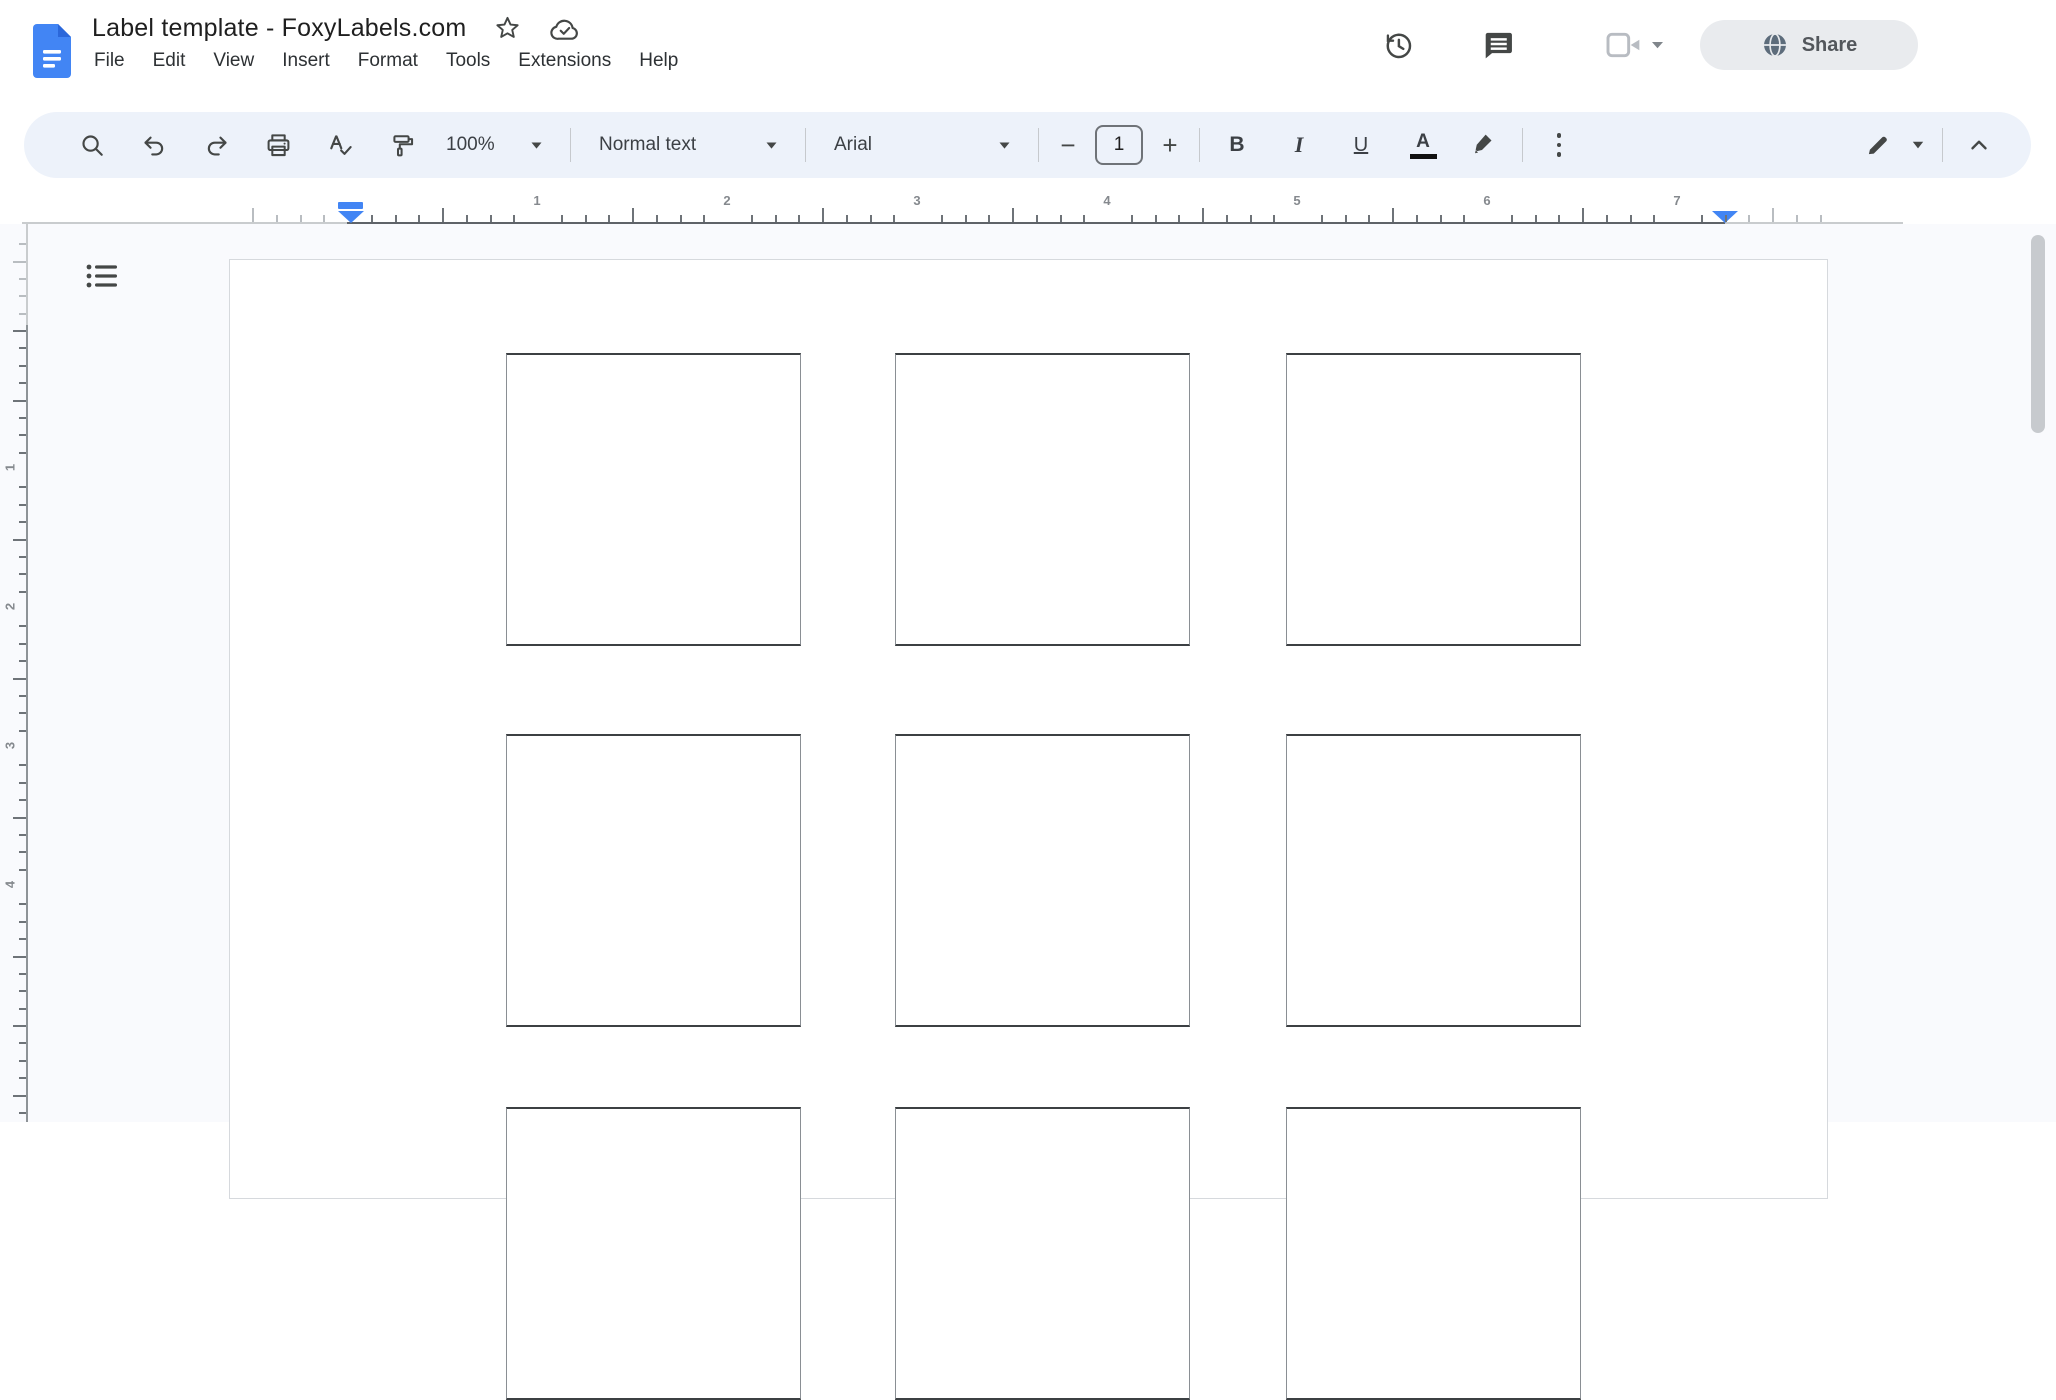 This screenshot has width=2056, height=1400. I want to click on comments-icon, so click(1498, 45).